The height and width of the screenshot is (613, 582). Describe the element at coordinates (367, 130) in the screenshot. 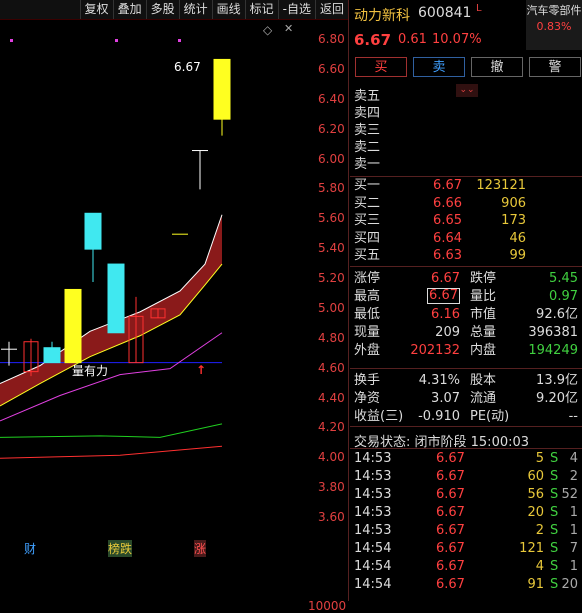

I see `sell-order-label: 卖三` at that location.